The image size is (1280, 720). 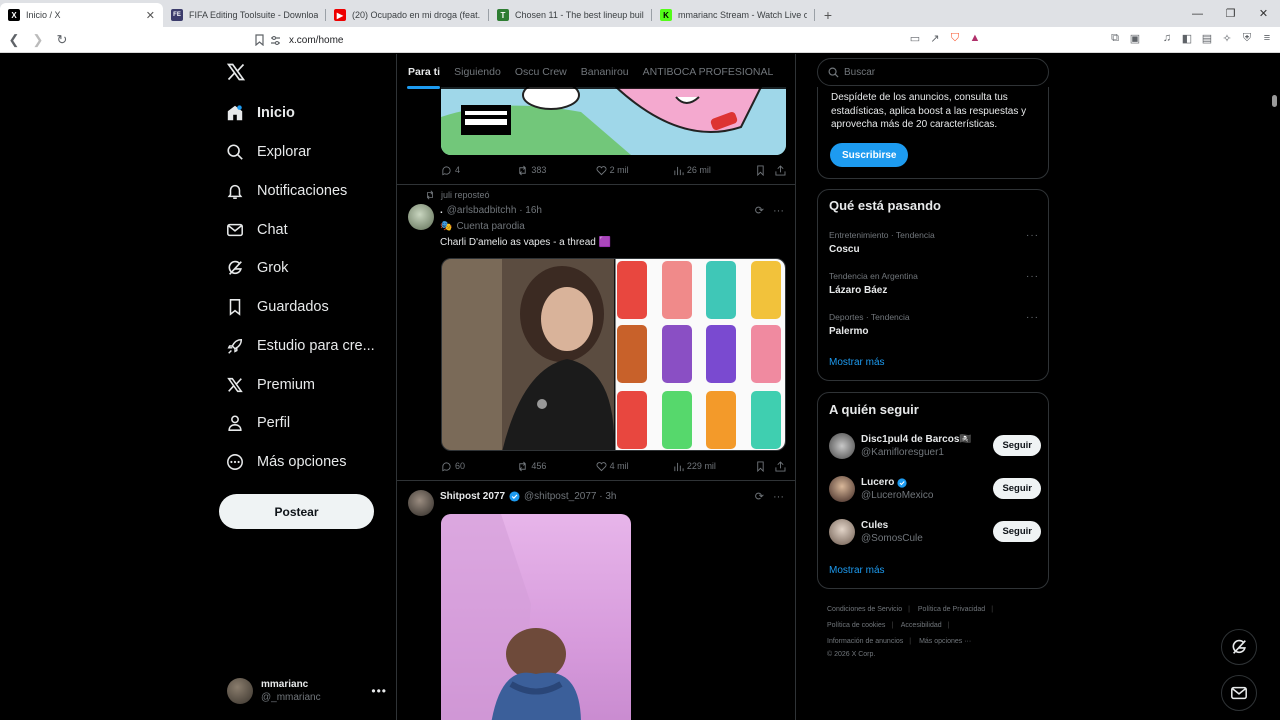 I want to click on like-button: 4 mil, so click(x=634, y=466).